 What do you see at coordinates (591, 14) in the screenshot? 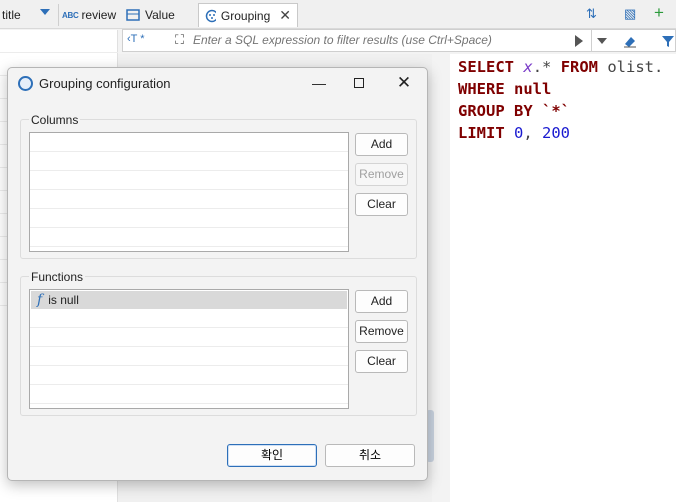
I see `sort-settings-icon: ⇅` at bounding box center [591, 14].